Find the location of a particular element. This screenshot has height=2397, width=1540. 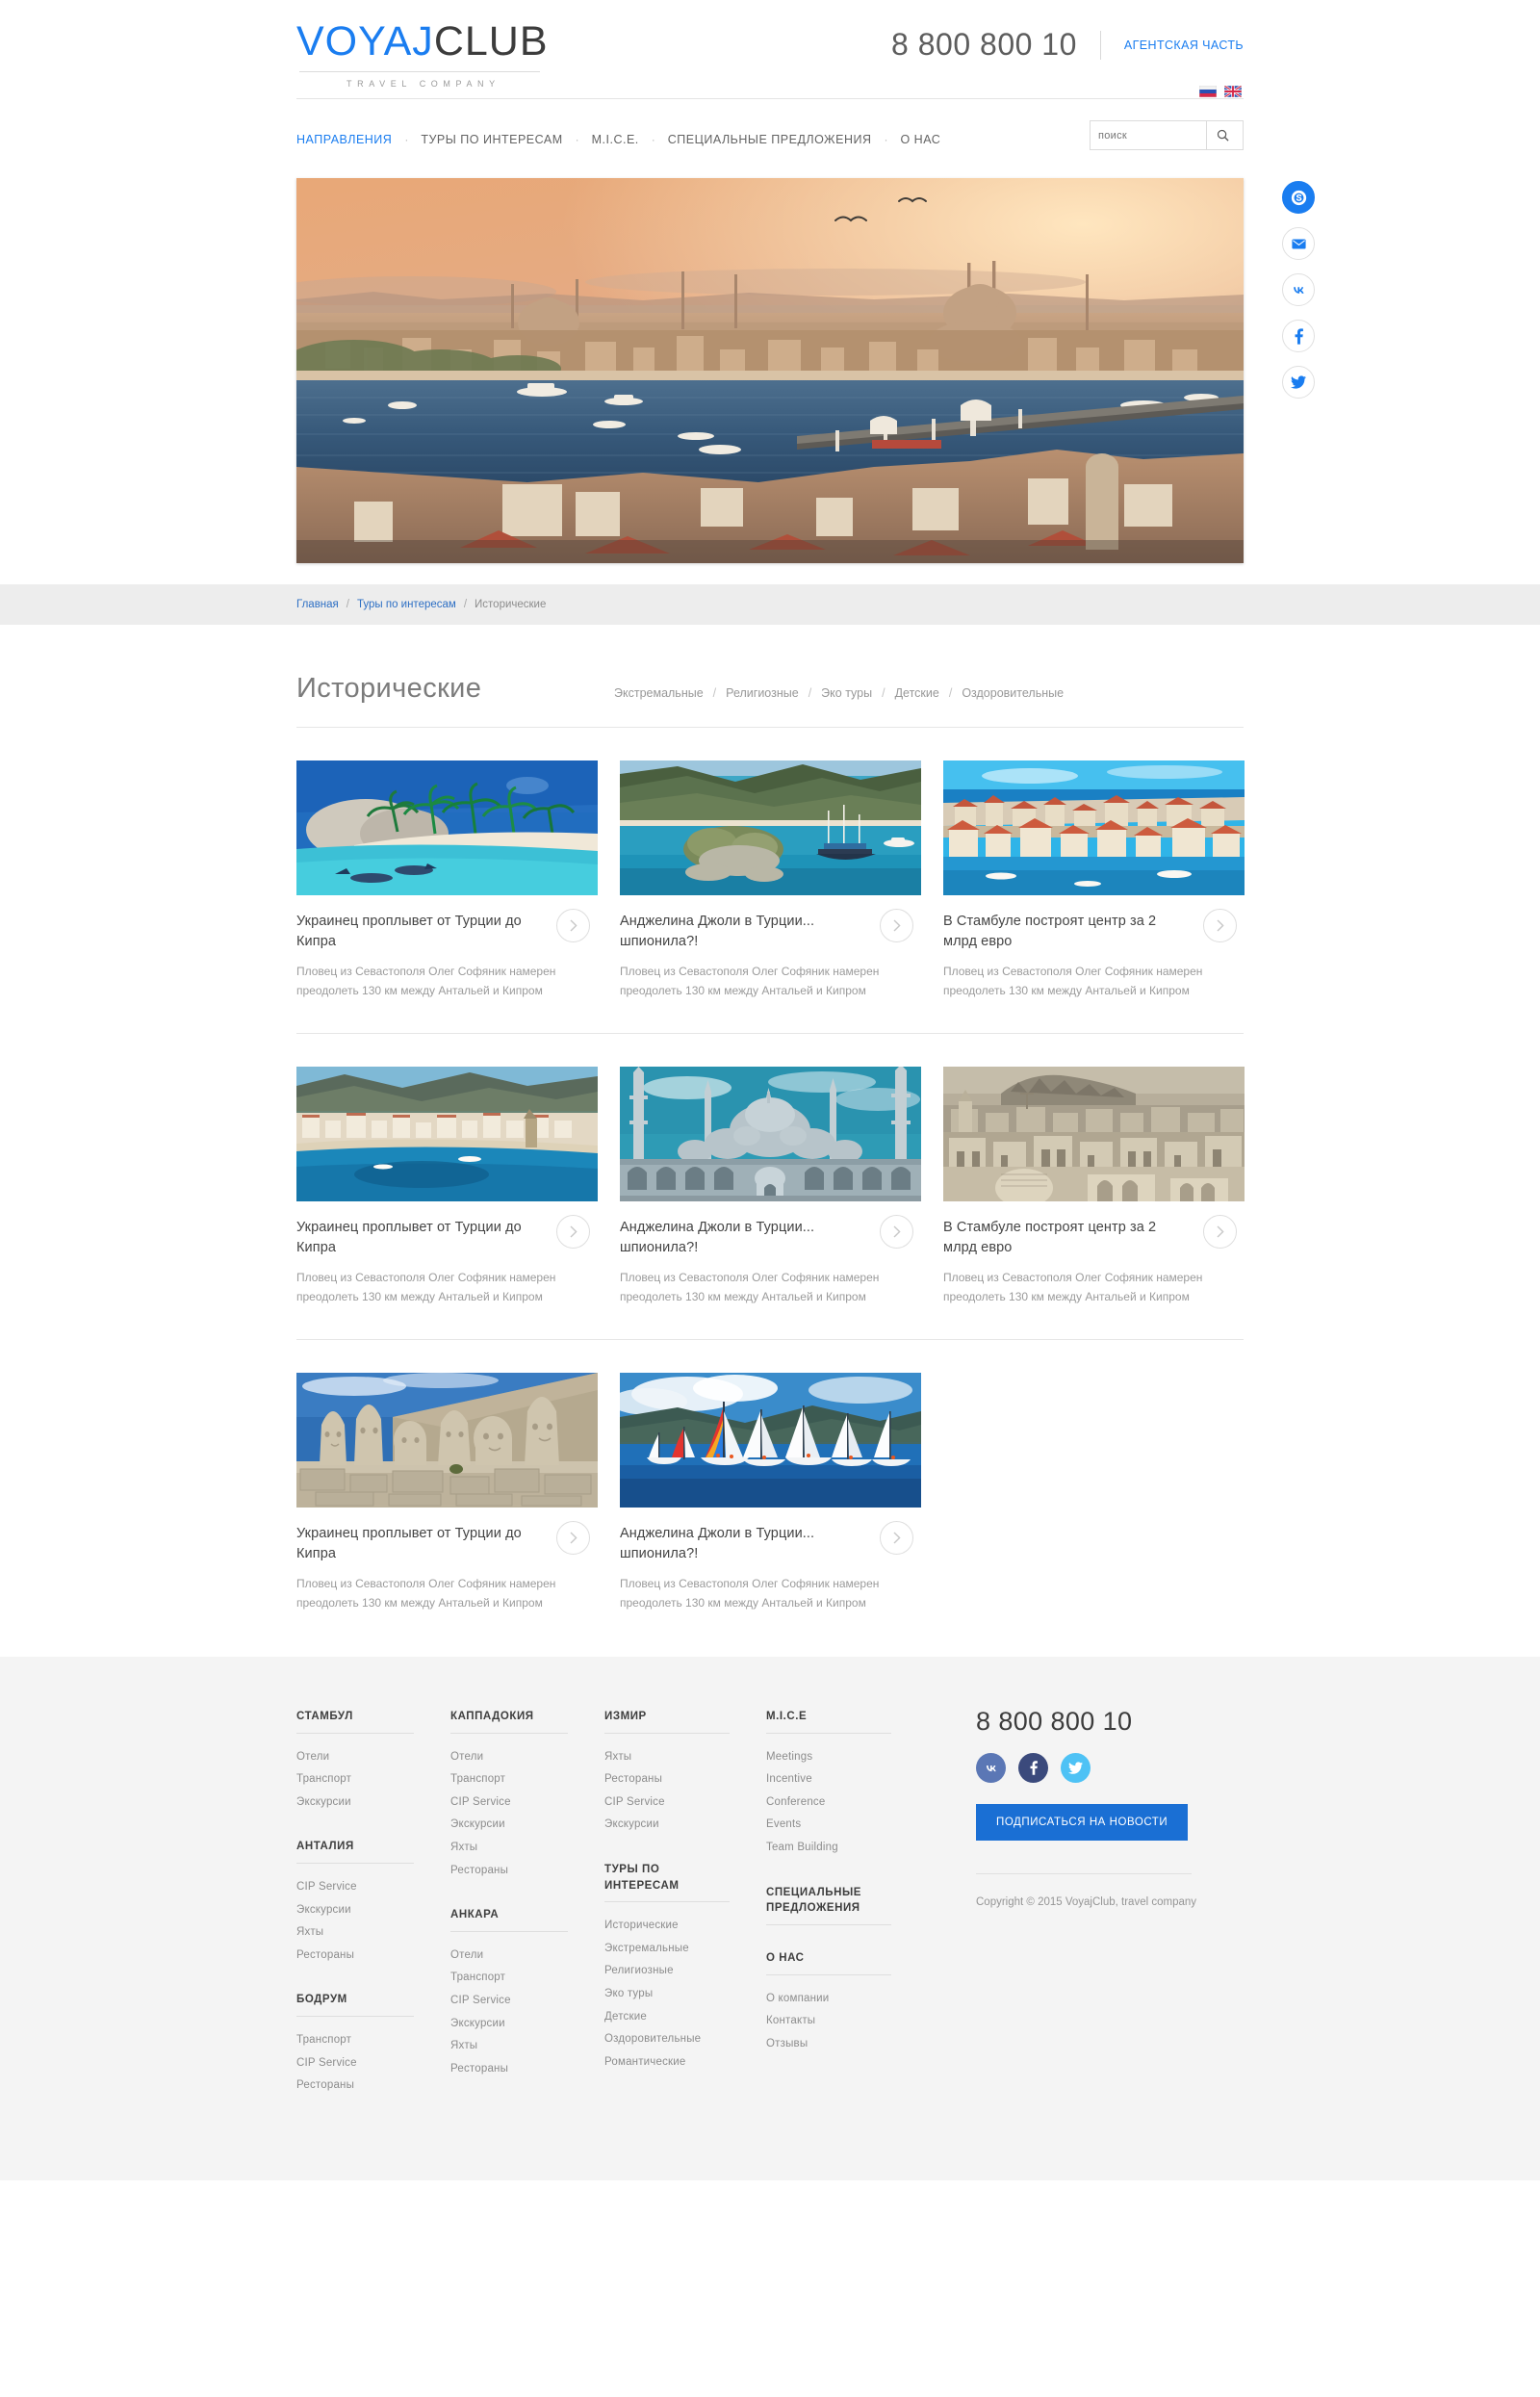

social-rail-mail is located at coordinates (1298, 243).